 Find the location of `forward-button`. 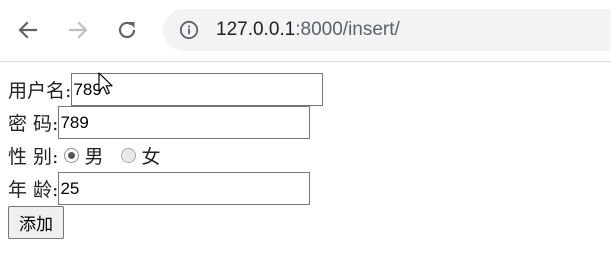

forward-button is located at coordinates (78, 30).